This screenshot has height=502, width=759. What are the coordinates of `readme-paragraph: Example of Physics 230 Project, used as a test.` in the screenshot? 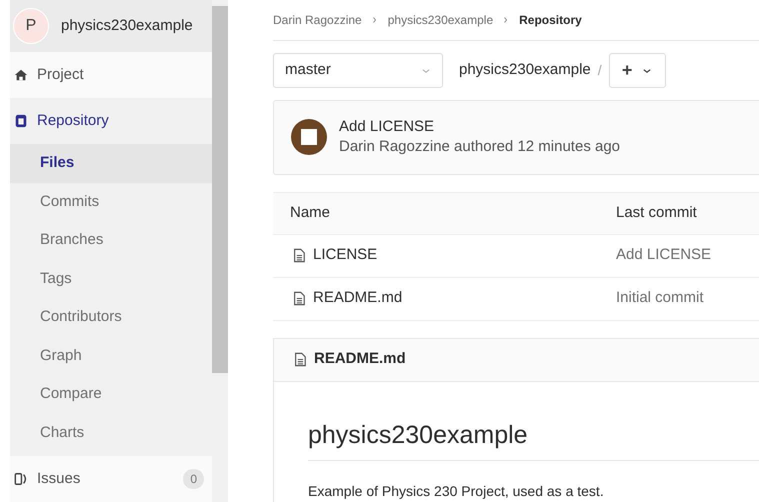 It's located at (456, 491).